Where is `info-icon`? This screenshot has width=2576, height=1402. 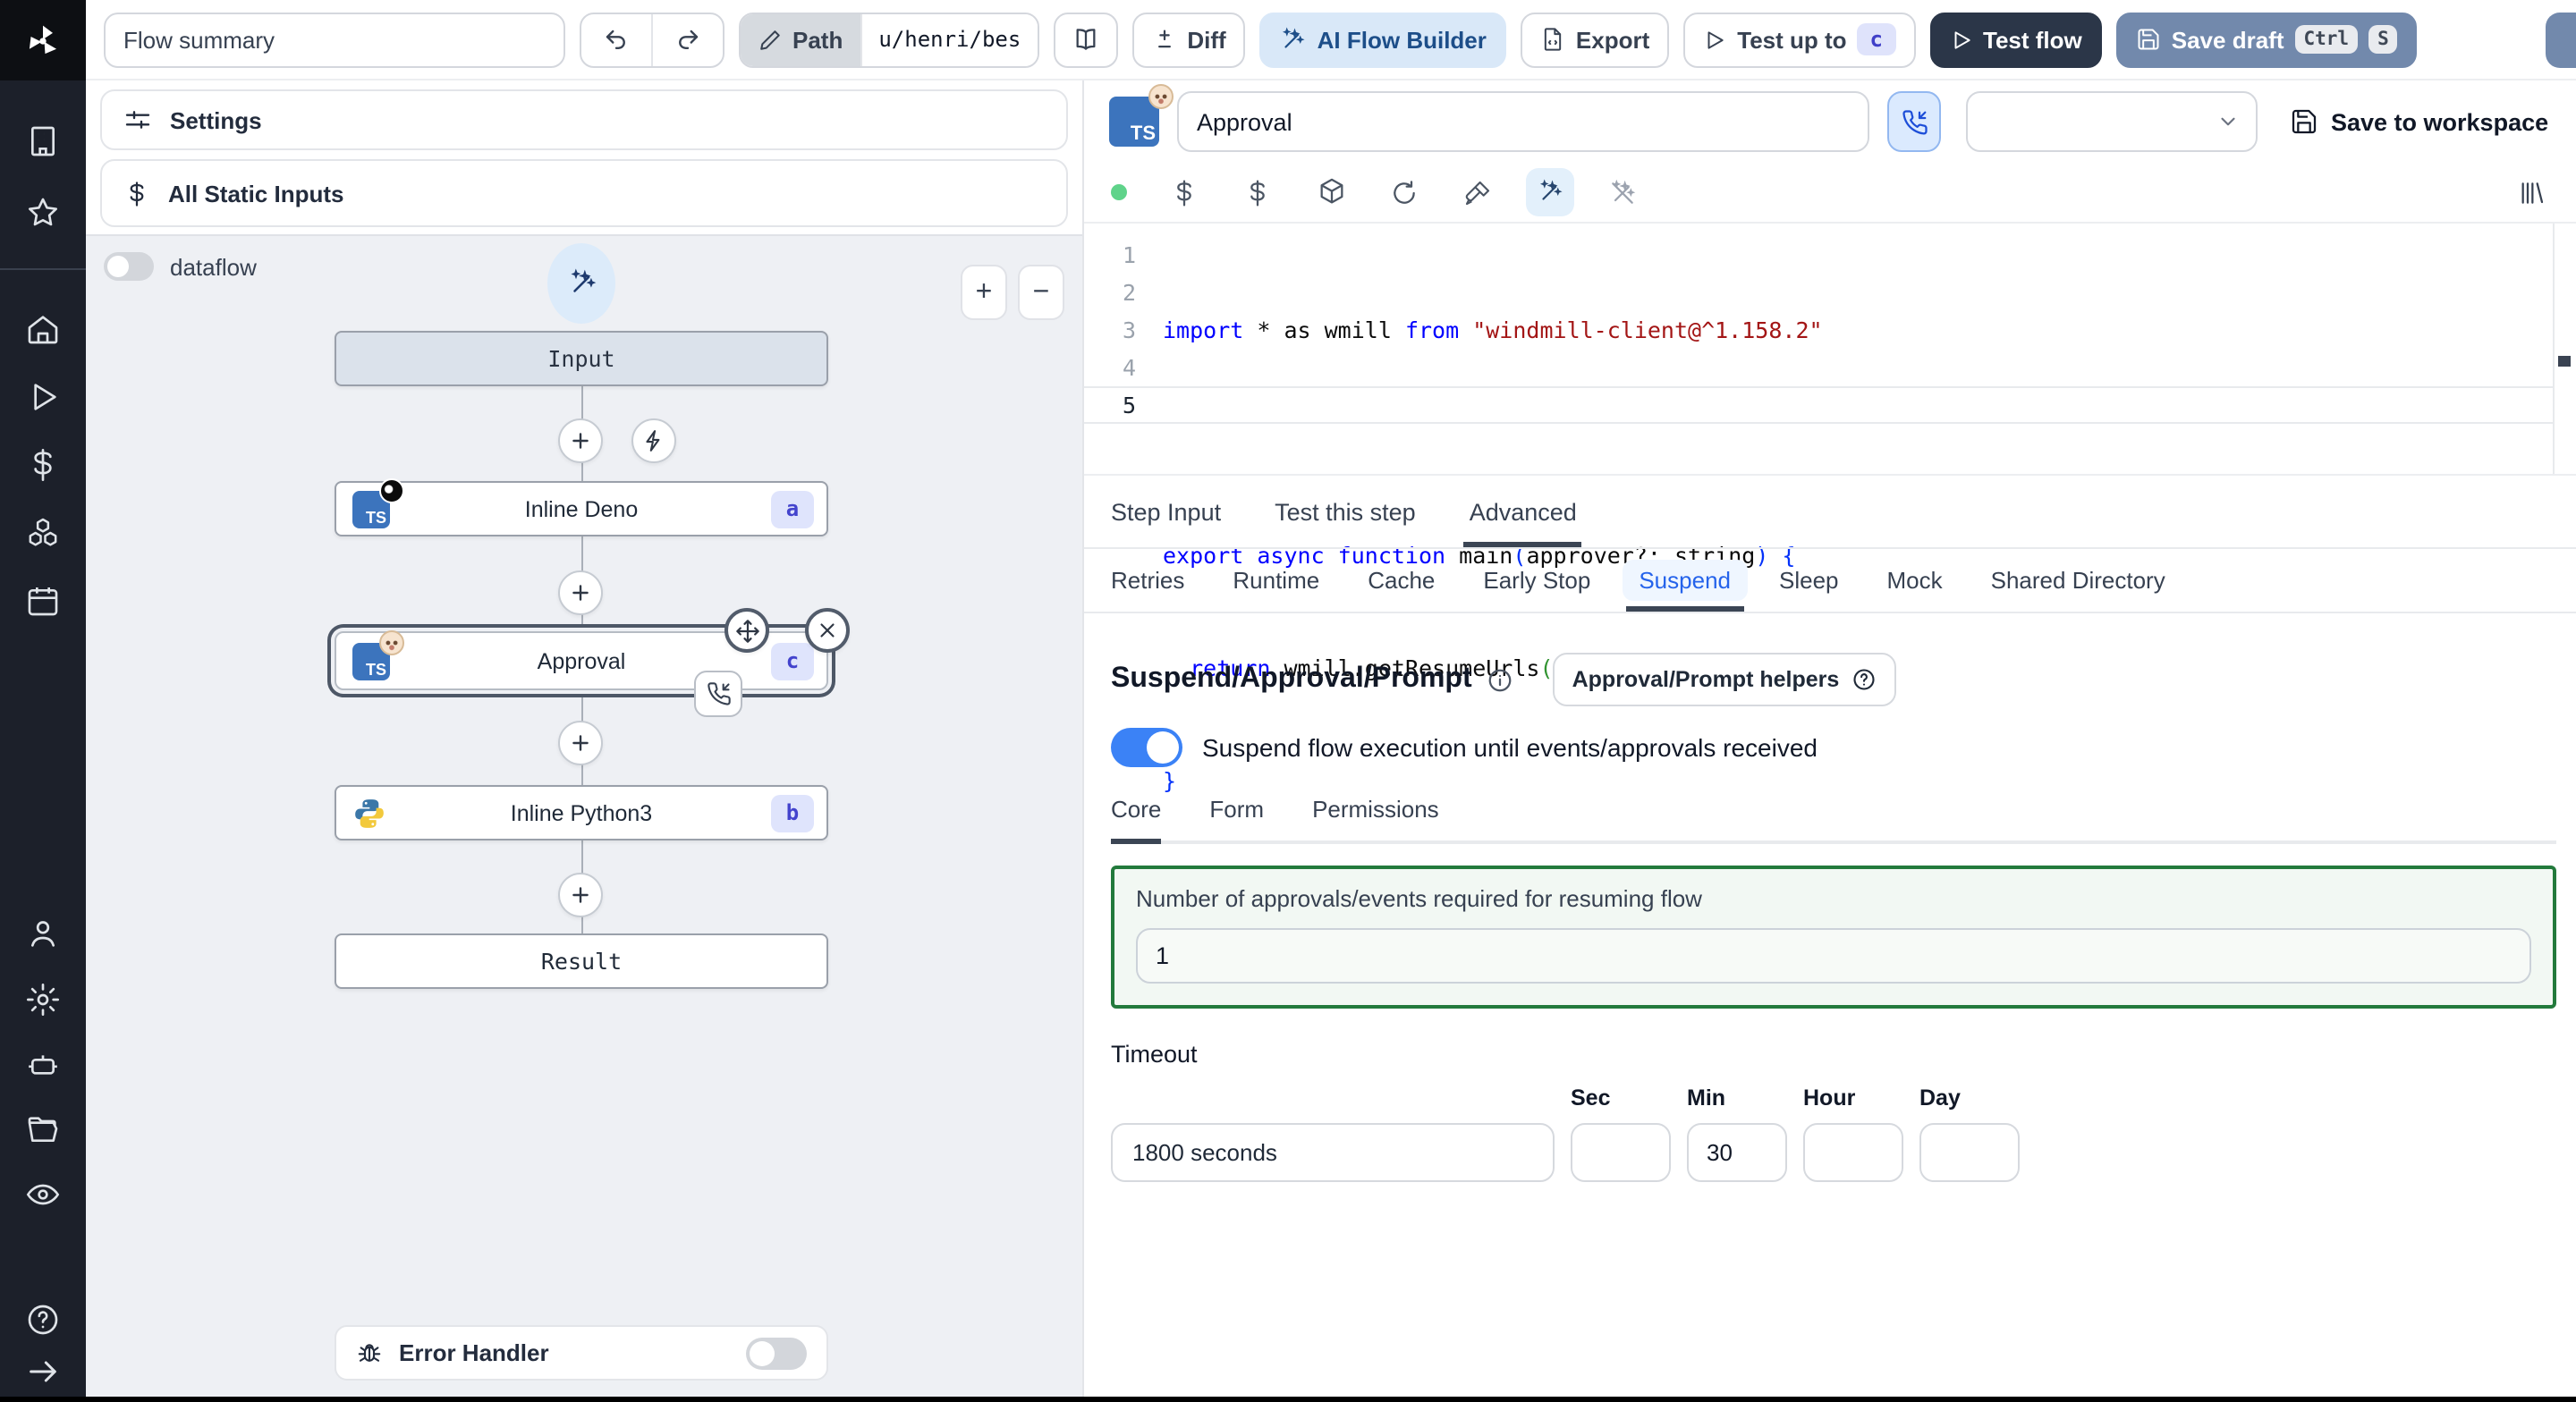
info-icon is located at coordinates (1500, 680).